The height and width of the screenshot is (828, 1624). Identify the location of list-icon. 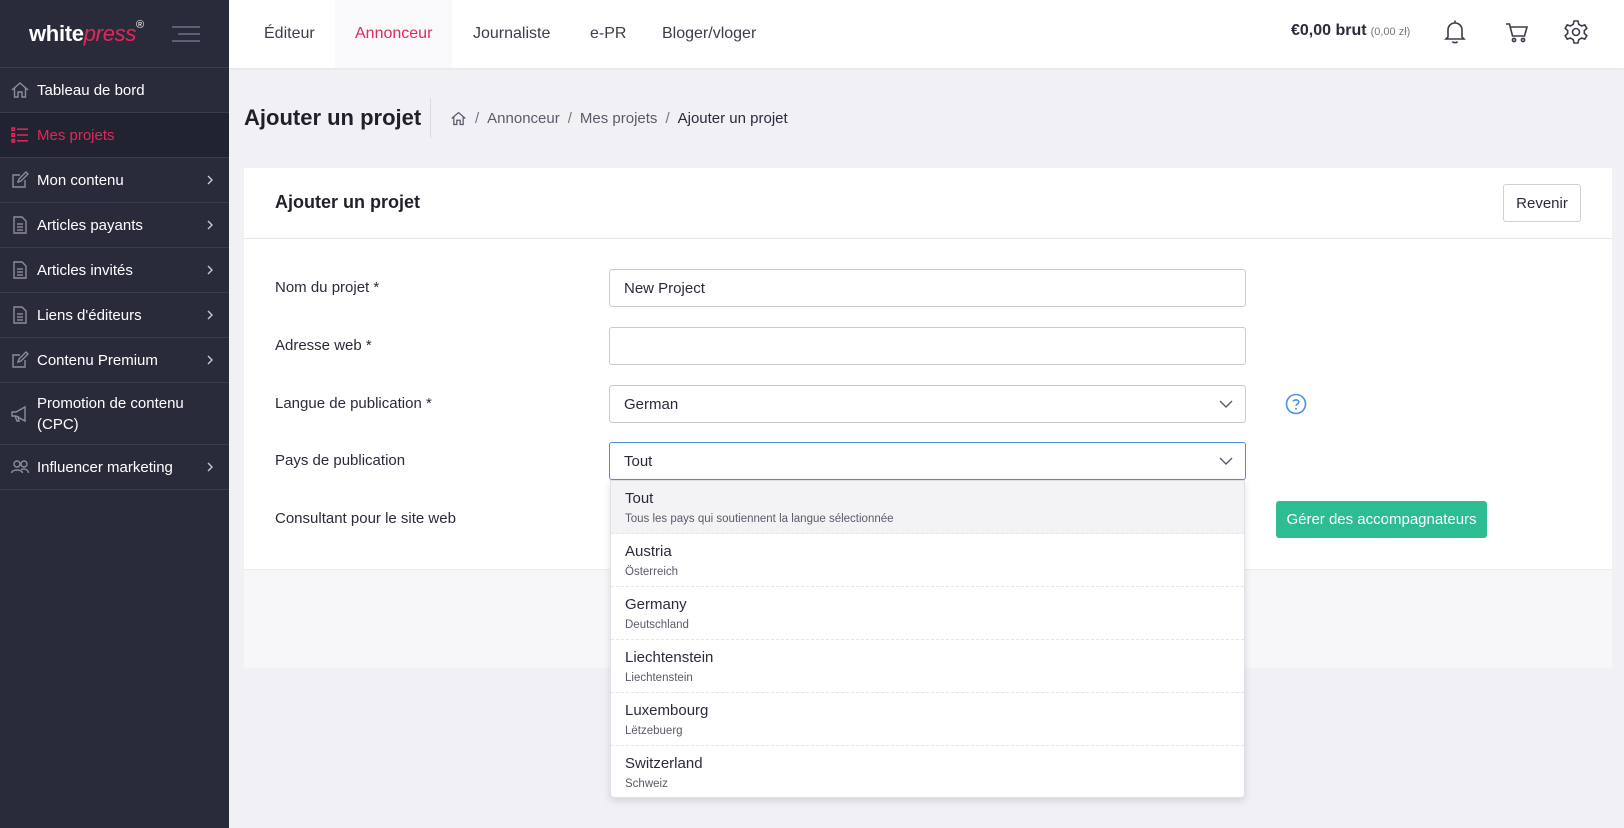
(19, 135).